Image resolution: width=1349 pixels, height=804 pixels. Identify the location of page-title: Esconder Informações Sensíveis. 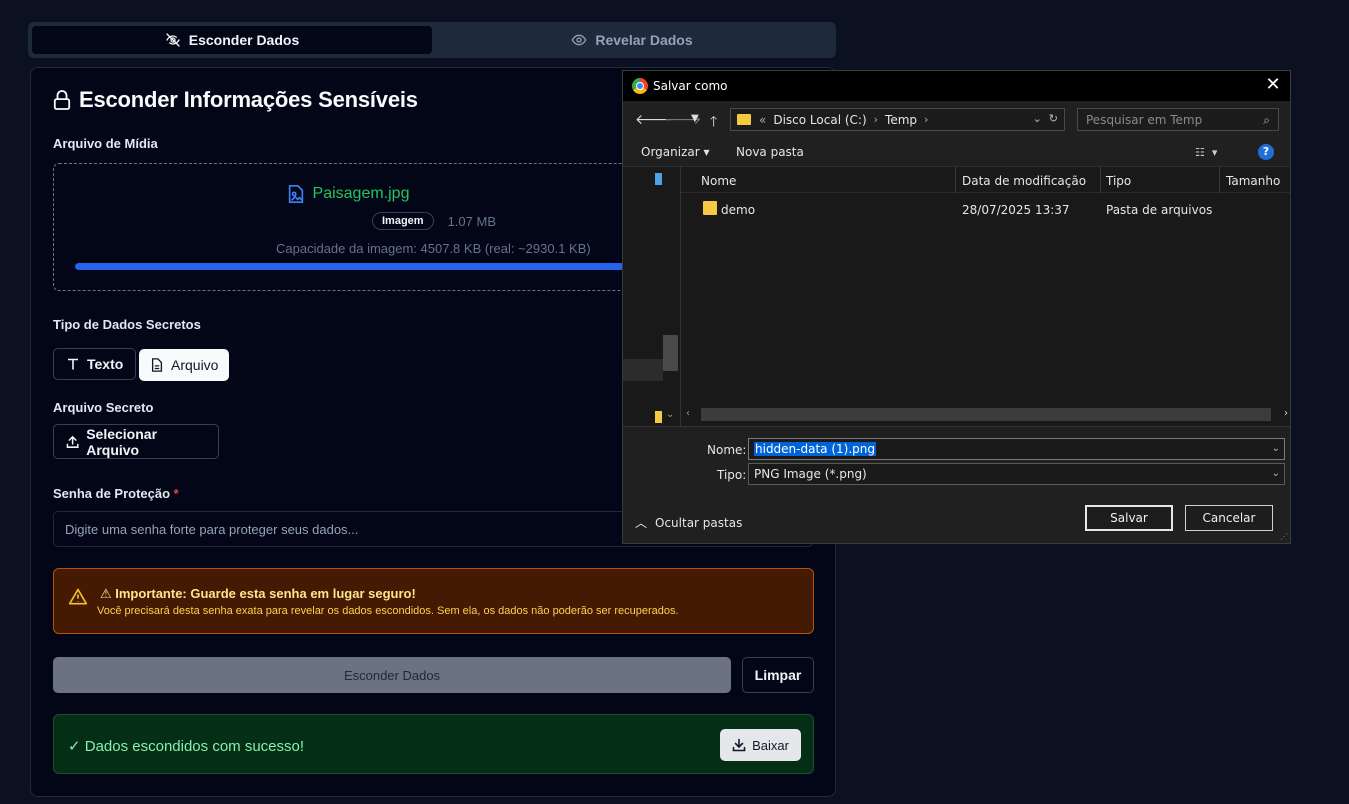
(235, 100).